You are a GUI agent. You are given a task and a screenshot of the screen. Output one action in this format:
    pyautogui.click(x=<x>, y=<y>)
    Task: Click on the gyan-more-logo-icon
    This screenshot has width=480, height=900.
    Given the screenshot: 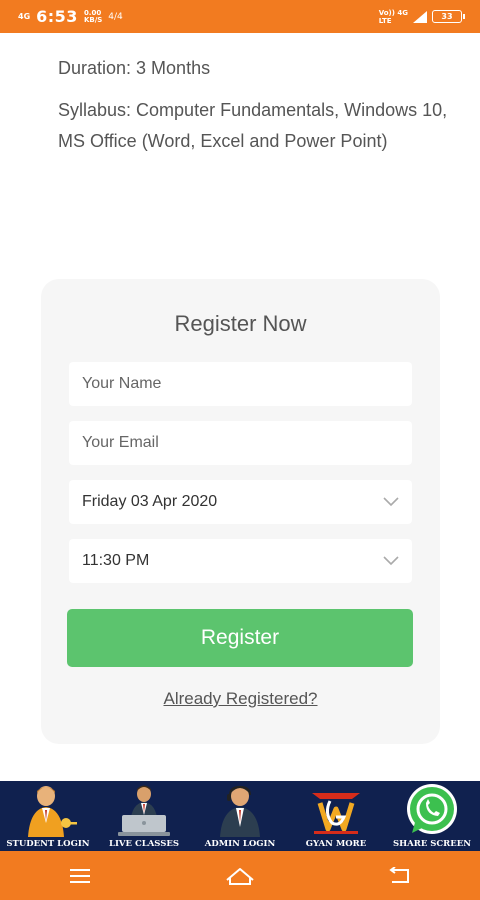 What is the action you would take?
    pyautogui.click(x=336, y=813)
    